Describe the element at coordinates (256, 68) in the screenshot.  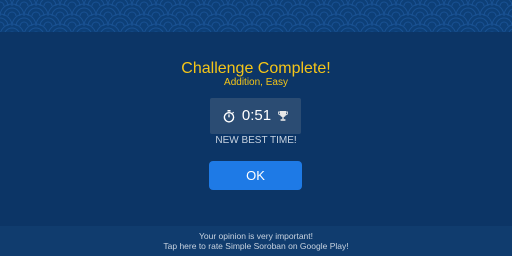
I see `dialog-title: Challenge Complete!` at that location.